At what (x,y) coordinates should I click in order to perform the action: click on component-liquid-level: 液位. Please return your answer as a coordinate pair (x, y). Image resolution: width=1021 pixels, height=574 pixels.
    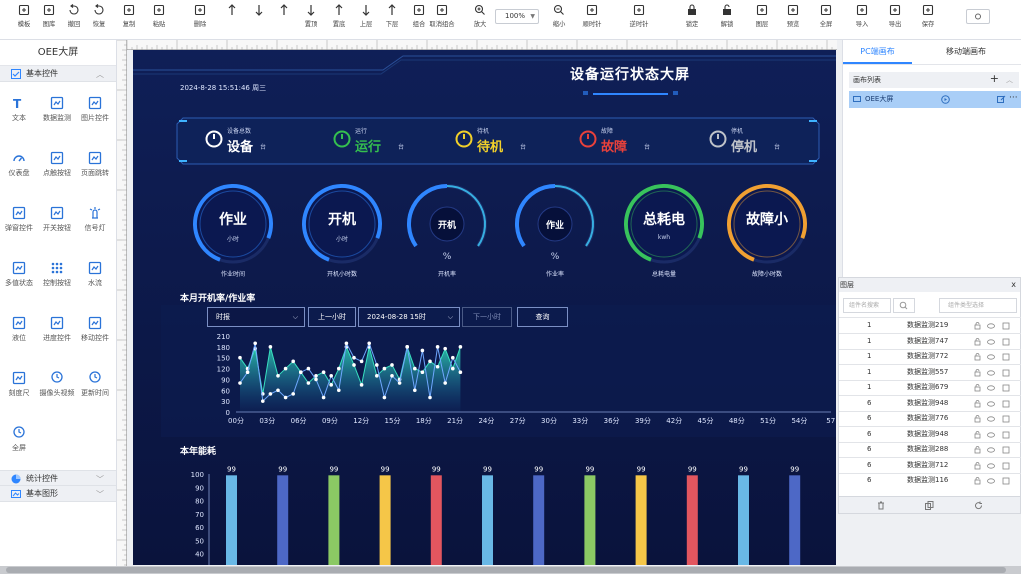
    Looking at the image, I should click on (19, 329).